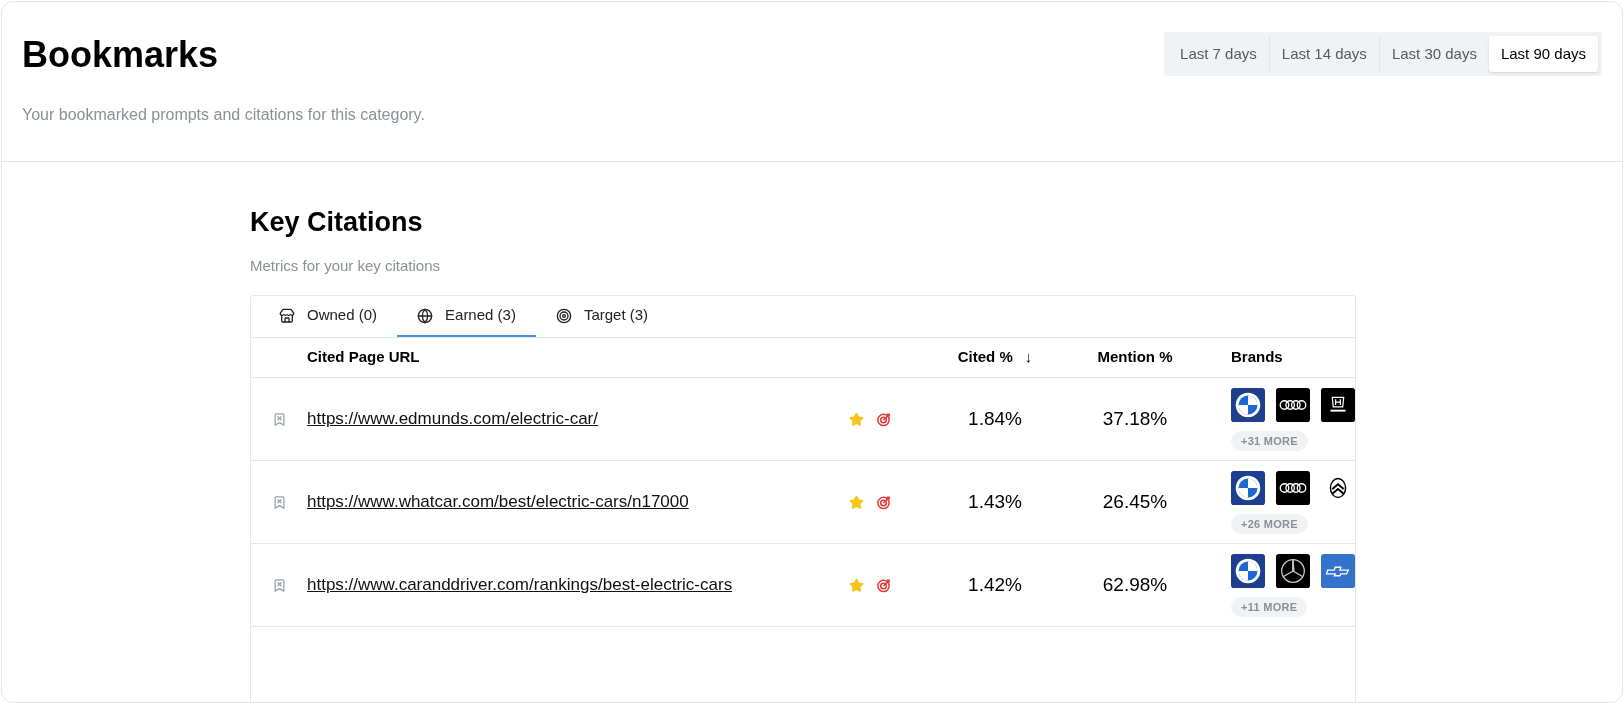 This screenshot has width=1624, height=704. Describe the element at coordinates (520, 585) in the screenshot. I see `page-url-link: https://www.caranddriver.com/rankings/best-electric-cars` at that location.